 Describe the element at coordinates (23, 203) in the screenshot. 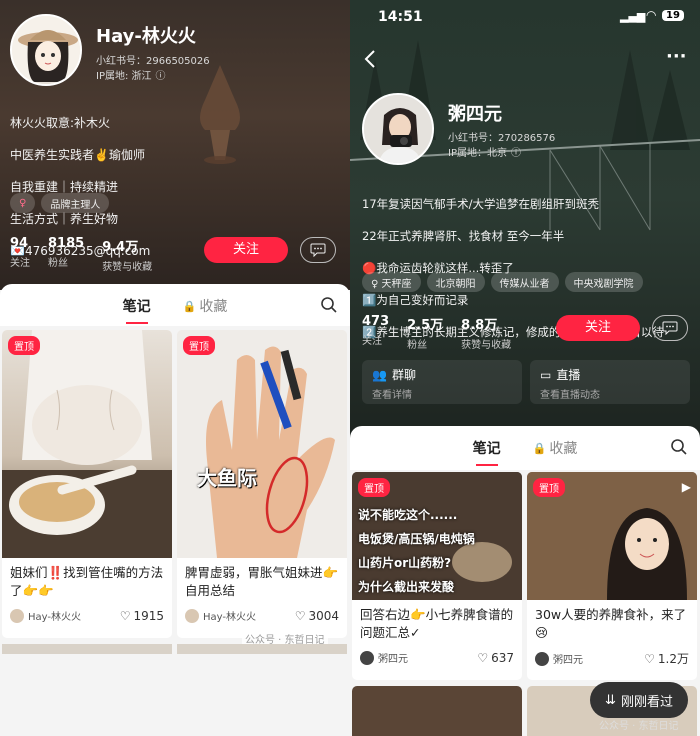

I see `gender-tag: ♀` at that location.